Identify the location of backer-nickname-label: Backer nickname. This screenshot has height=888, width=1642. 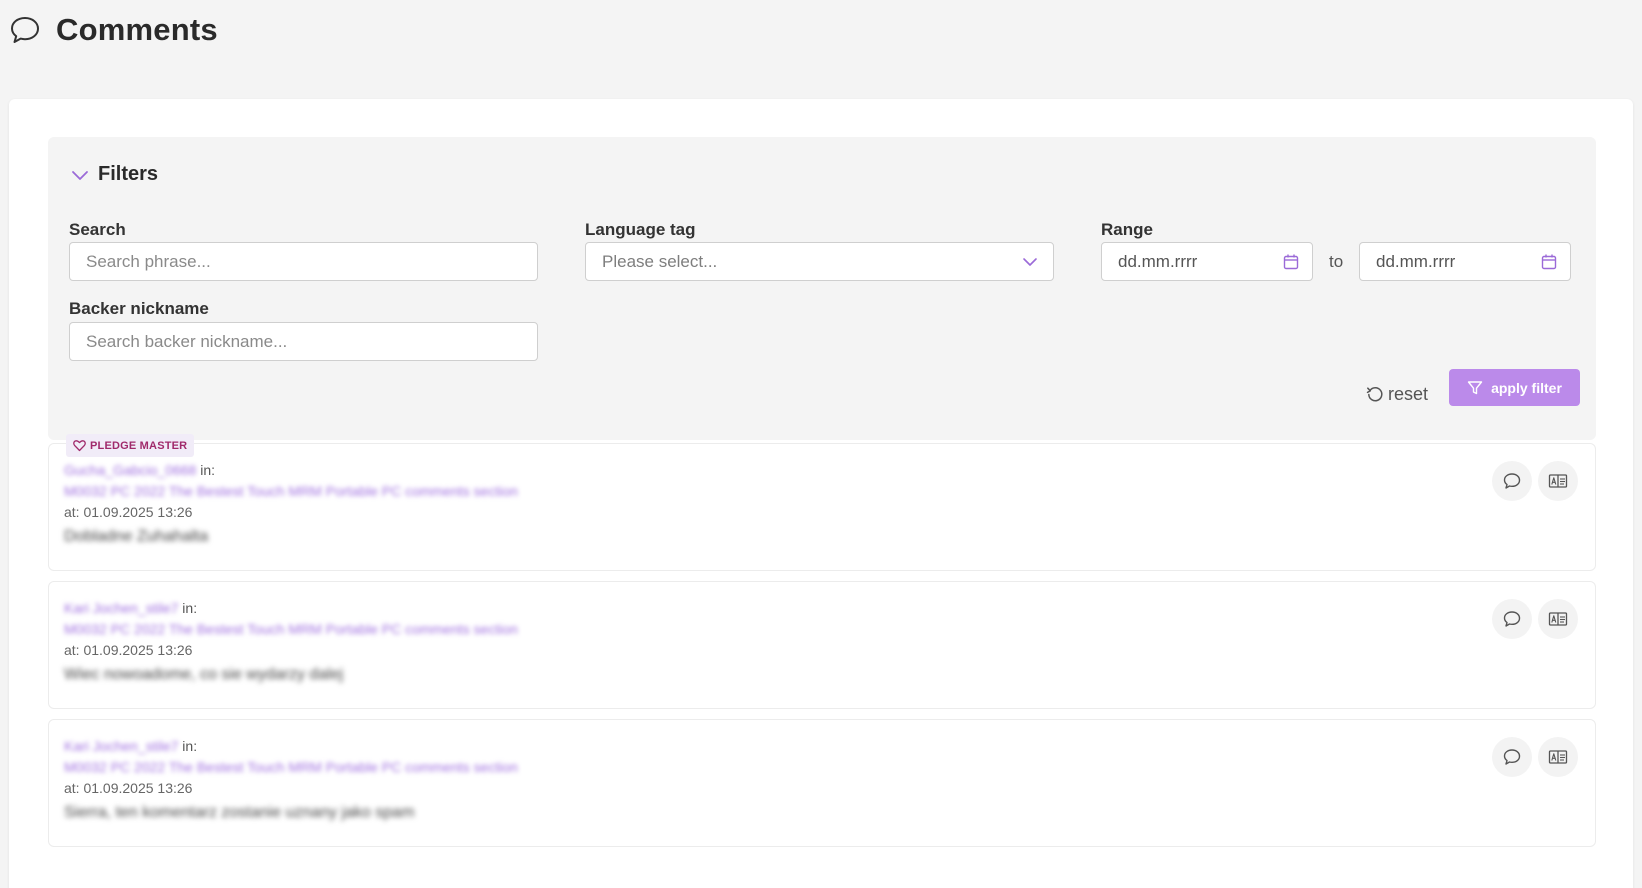
(139, 308).